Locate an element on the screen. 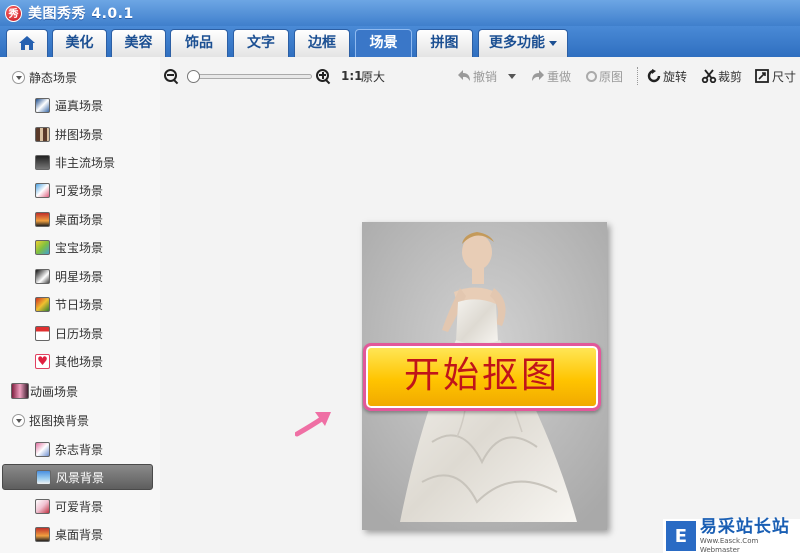 The width and height of the screenshot is (800, 553). redo-label: 重做 is located at coordinates (559, 76).